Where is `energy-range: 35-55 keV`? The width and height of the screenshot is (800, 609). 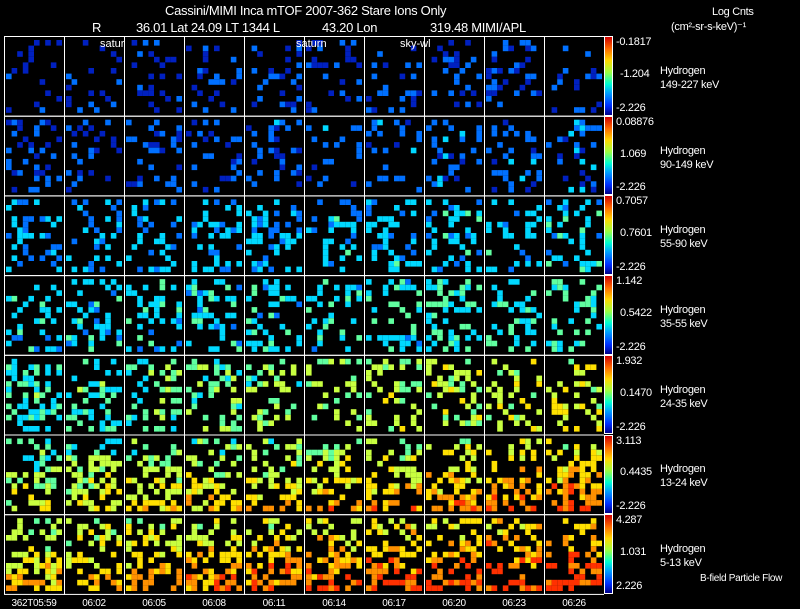
energy-range: 35-55 keV is located at coordinates (684, 323).